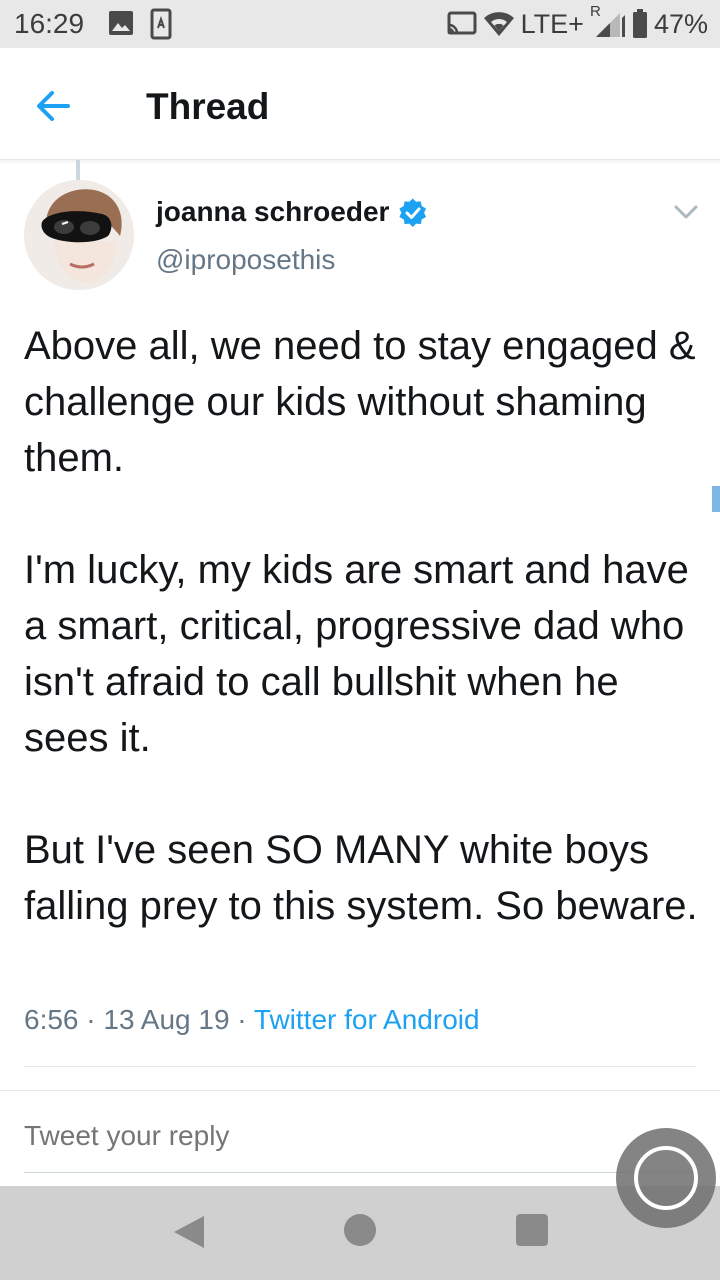 The width and height of the screenshot is (720, 1280). What do you see at coordinates (245, 260) in the screenshot?
I see `author-handle: @iproposethis` at bounding box center [245, 260].